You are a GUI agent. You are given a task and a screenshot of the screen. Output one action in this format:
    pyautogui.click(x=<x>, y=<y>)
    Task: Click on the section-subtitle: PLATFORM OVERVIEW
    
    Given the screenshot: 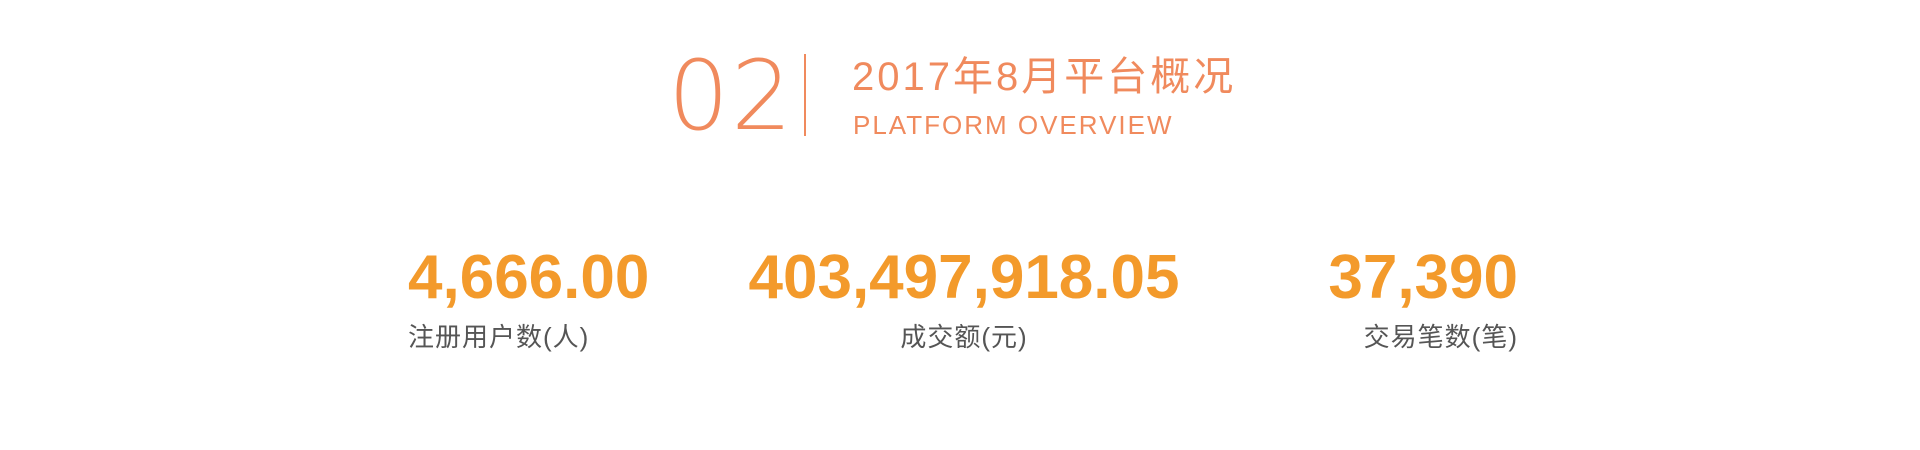 What is the action you would take?
    pyautogui.click(x=1013, y=125)
    